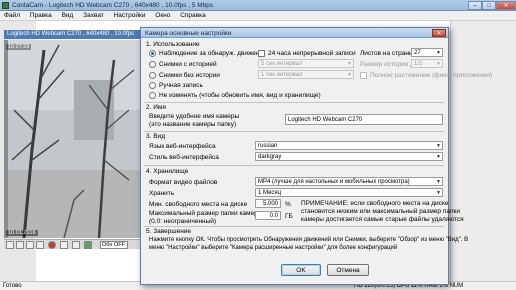  I want to click on max-folder-size-label: Максимальный размер папки камеры, so click(206, 213).